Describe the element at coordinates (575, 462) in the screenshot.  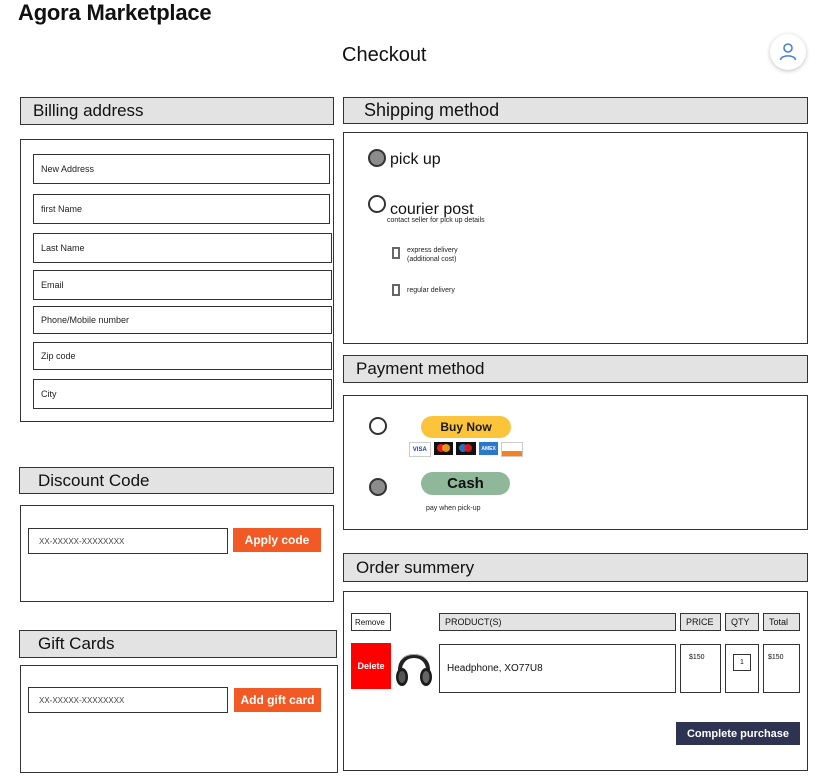
I see `payment-method-panel: Buy Now VISA AMEX Cash pay when pick-up` at that location.